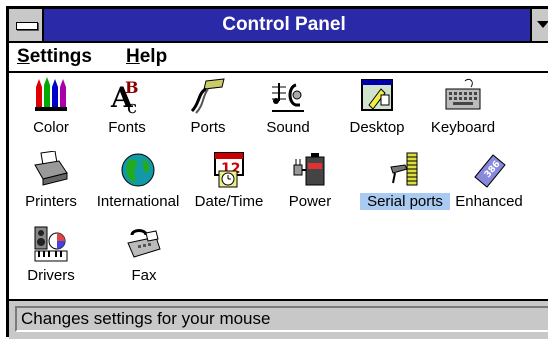 This screenshot has width=548, height=339. What do you see at coordinates (51, 168) in the screenshot?
I see `printers-icon` at bounding box center [51, 168].